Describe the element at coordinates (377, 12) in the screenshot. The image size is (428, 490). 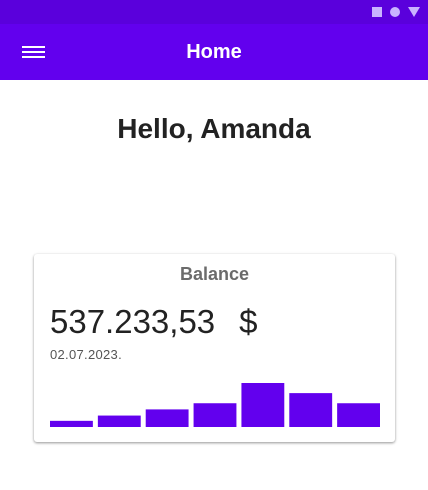
I see `square-icon` at that location.